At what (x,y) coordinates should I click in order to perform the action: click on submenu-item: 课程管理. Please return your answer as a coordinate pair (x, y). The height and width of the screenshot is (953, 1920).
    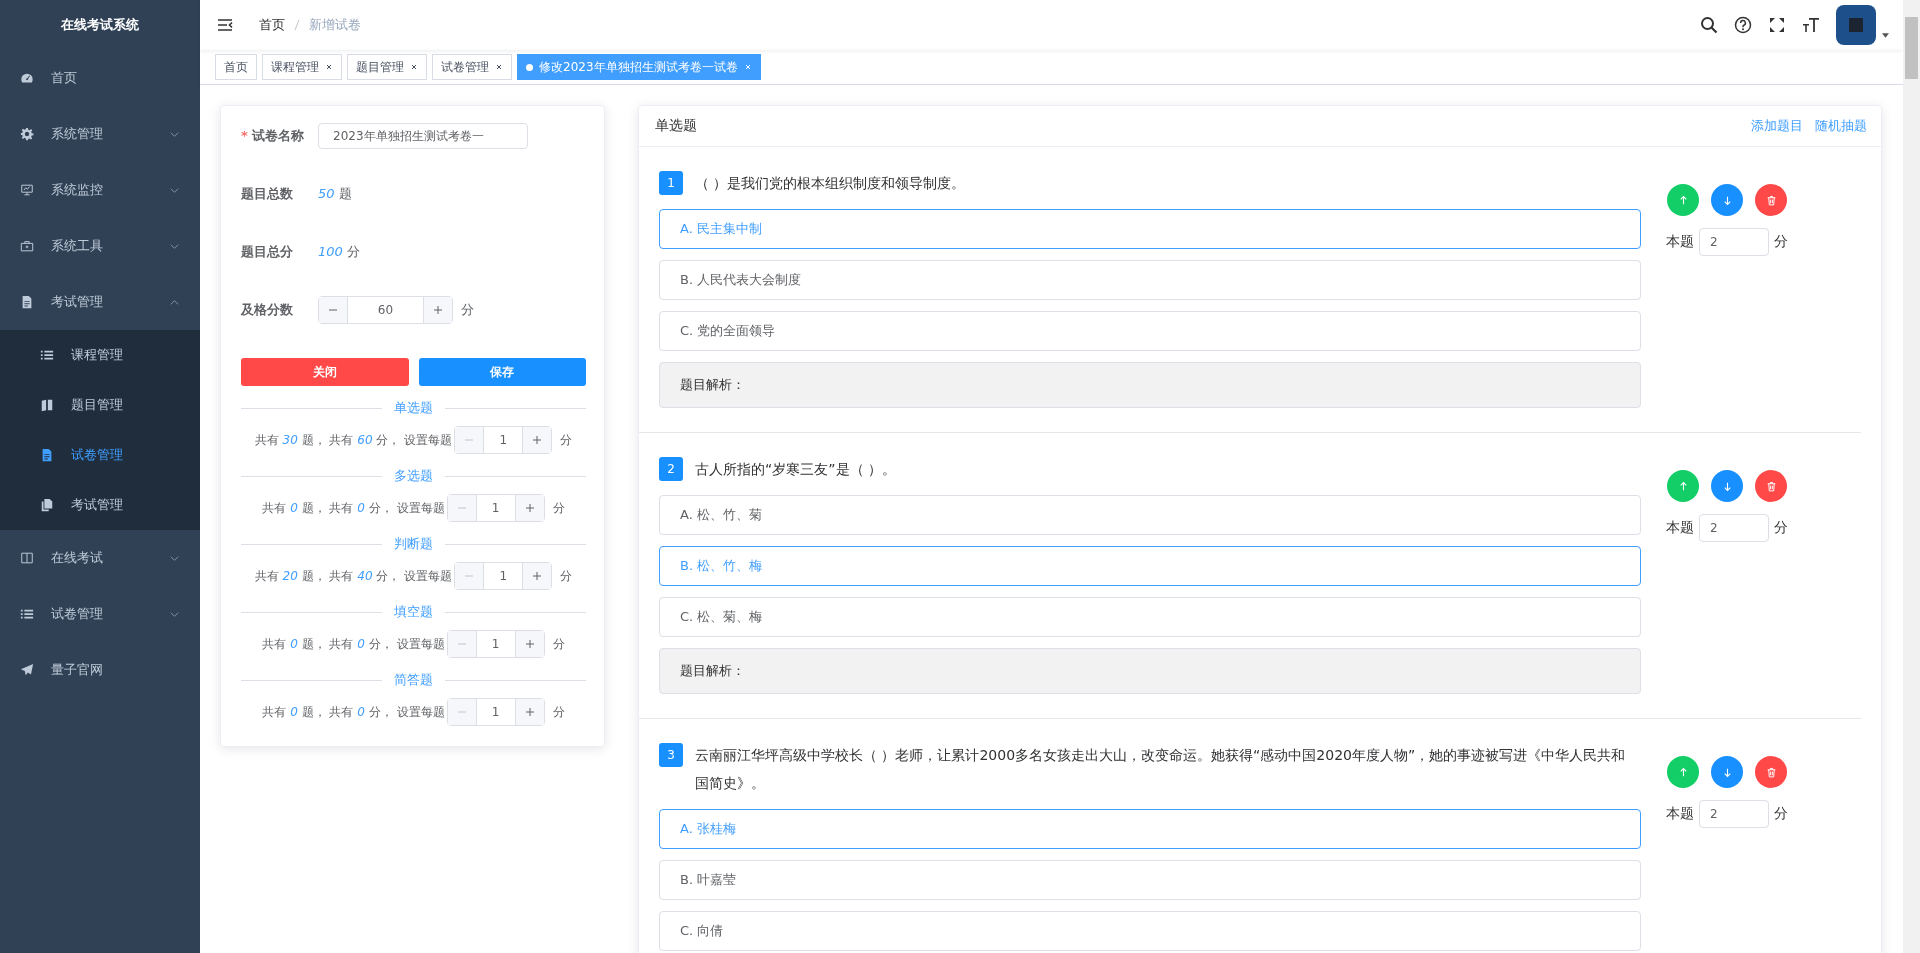
    Looking at the image, I should click on (100, 355).